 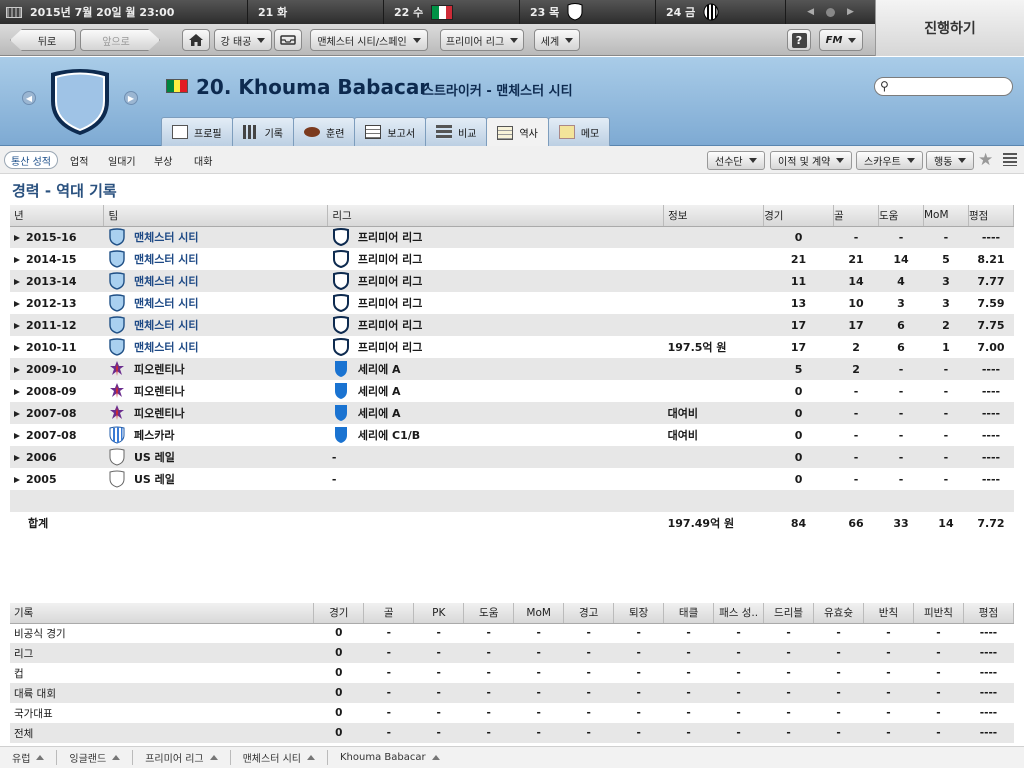 What do you see at coordinates (950, 160) in the screenshot?
I see `action-menu-button: 행동` at bounding box center [950, 160].